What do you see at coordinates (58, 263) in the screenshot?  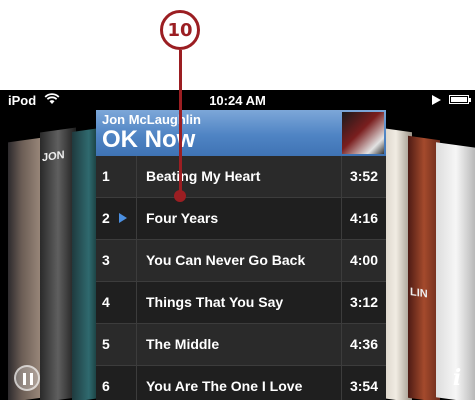 I see `album-cover: JON` at bounding box center [58, 263].